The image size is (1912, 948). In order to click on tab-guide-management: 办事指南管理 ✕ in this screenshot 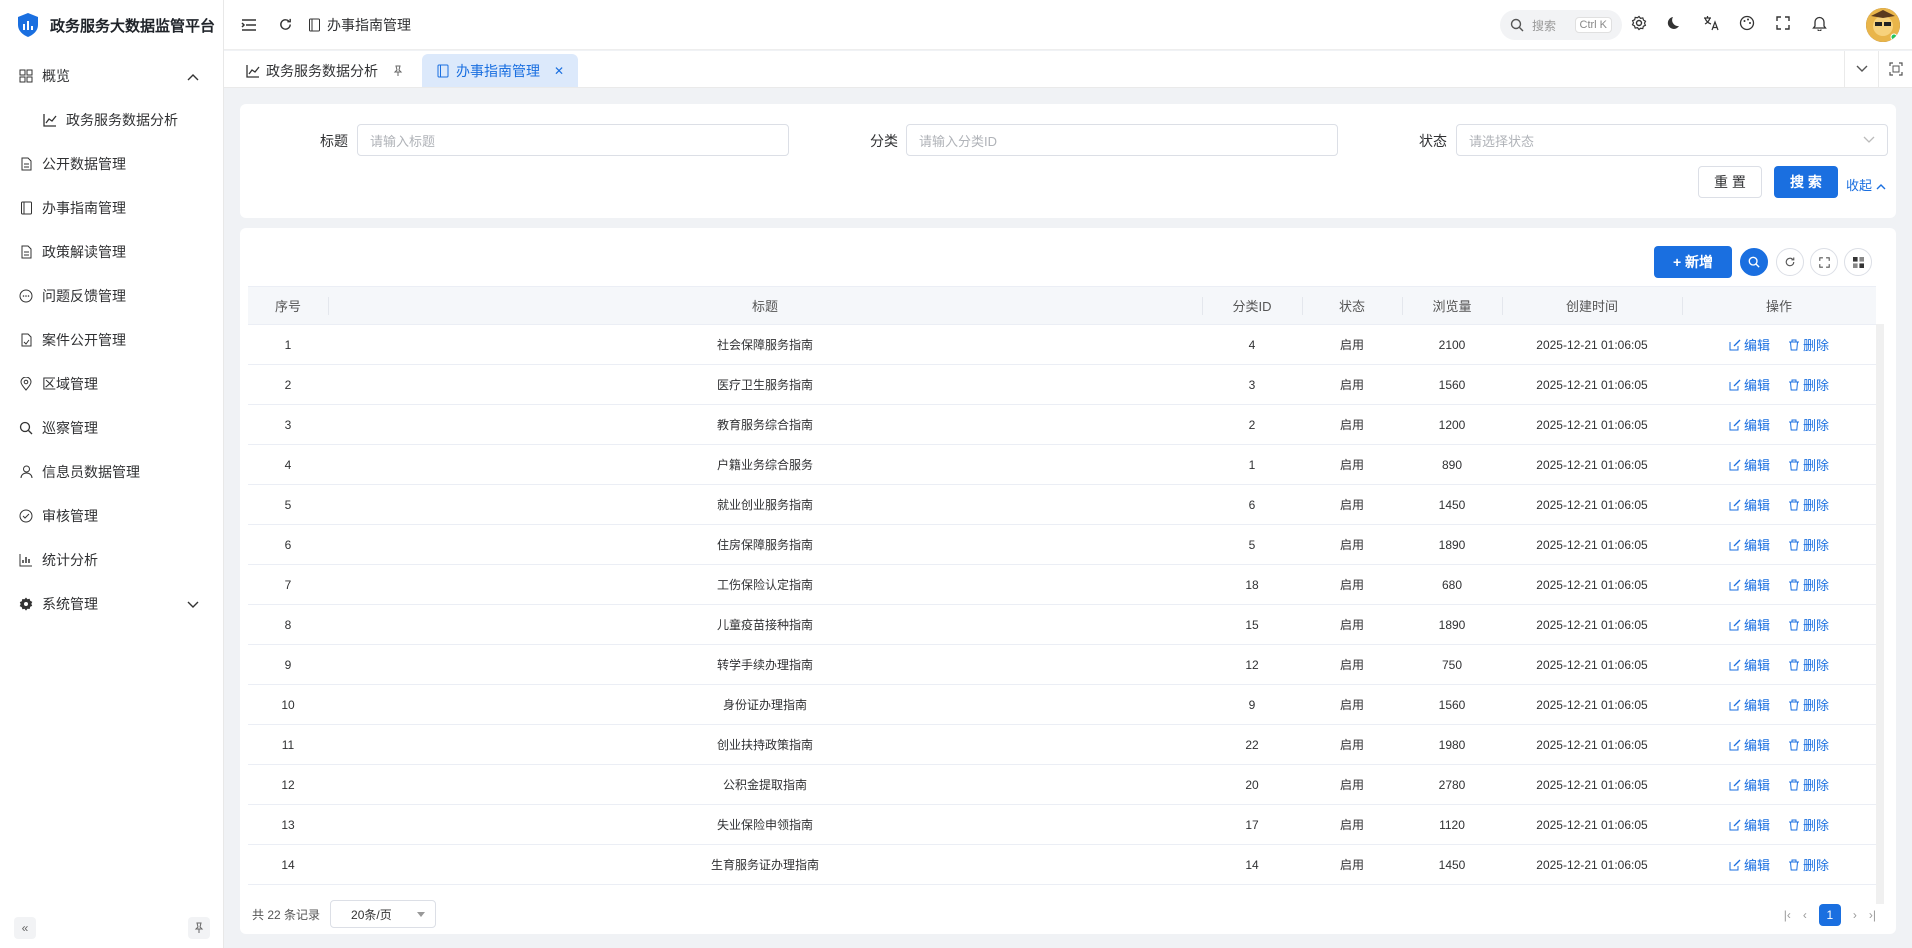, I will do `click(500, 70)`.